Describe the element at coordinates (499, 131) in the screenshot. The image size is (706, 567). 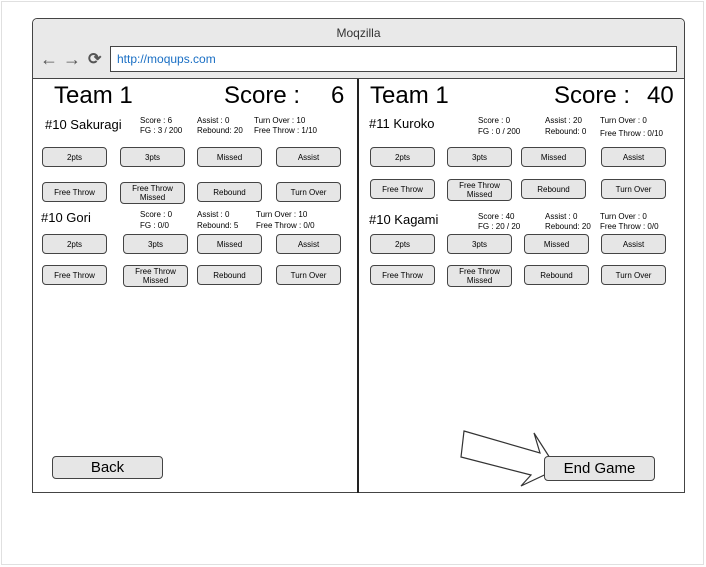
I see `player-fg-stat: FG : 0 / 200` at that location.